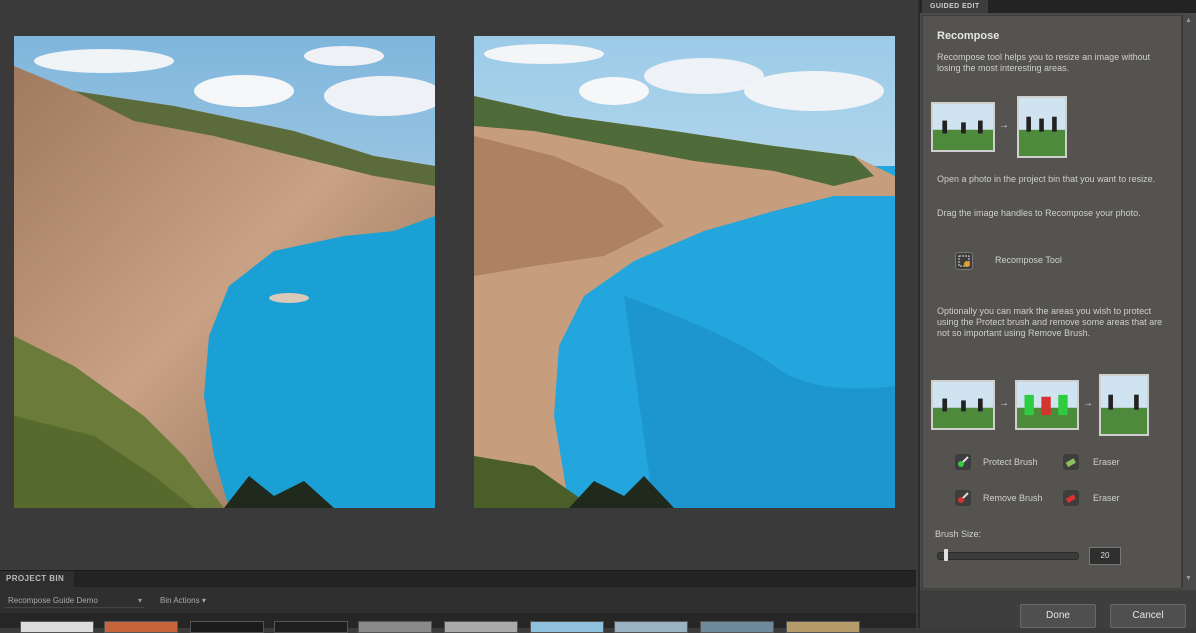 The height and width of the screenshot is (633, 1196). I want to click on example-after-thumbnail, so click(1042, 127).